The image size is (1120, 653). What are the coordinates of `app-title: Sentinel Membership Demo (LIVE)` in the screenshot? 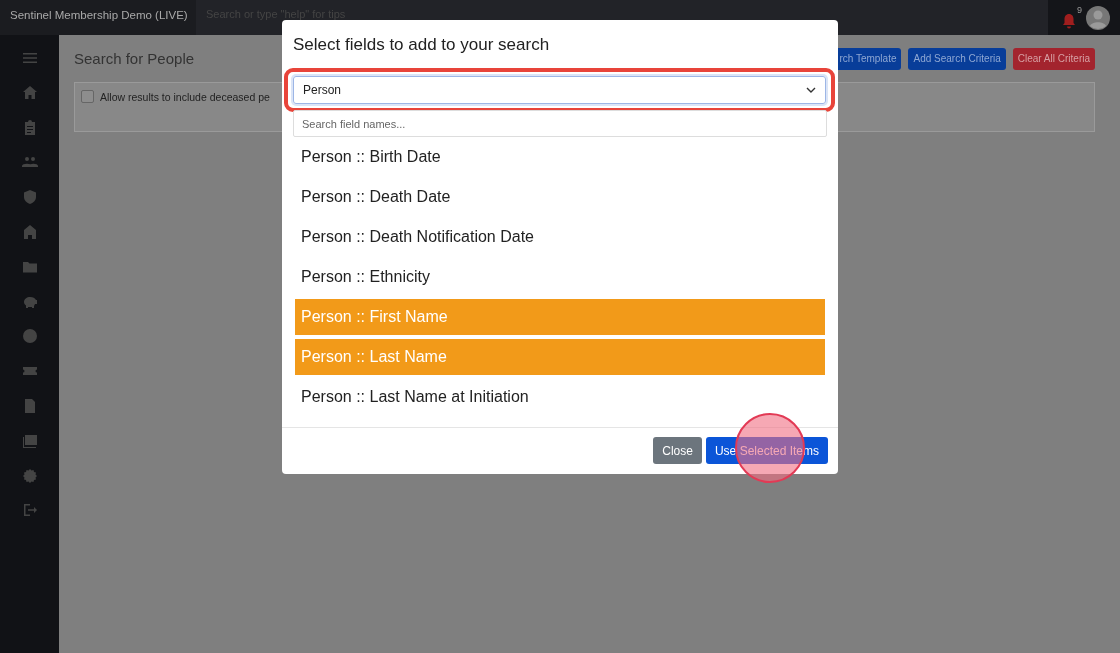 It's located at (98, 10).